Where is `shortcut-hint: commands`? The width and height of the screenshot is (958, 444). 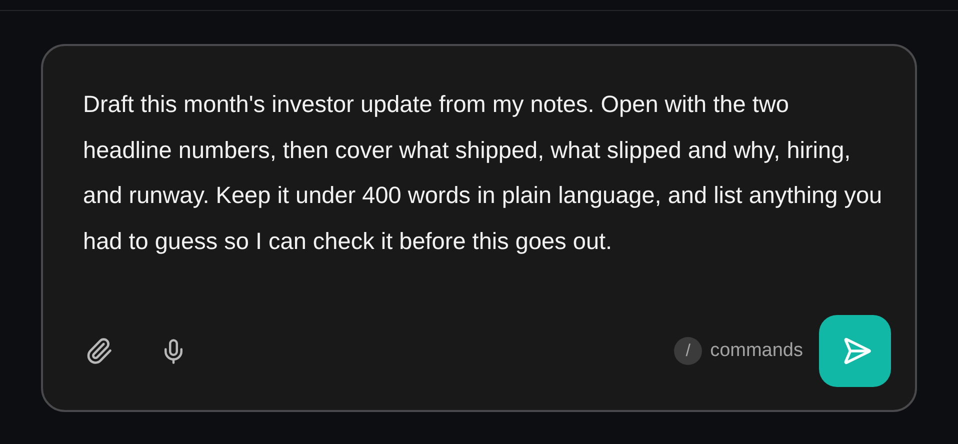 shortcut-hint: commands is located at coordinates (756, 350).